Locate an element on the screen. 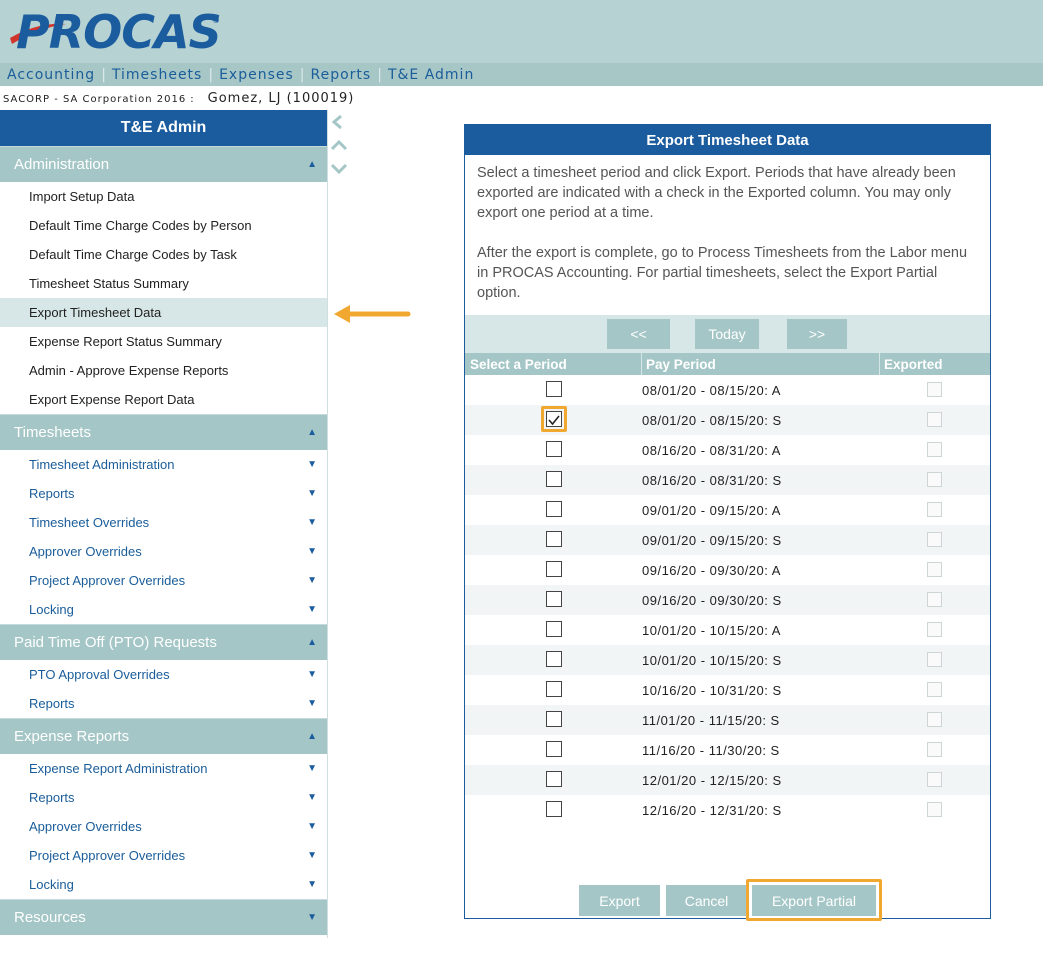 The height and width of the screenshot is (974, 1043). logo-text: PROCAS is located at coordinates (119, 32).